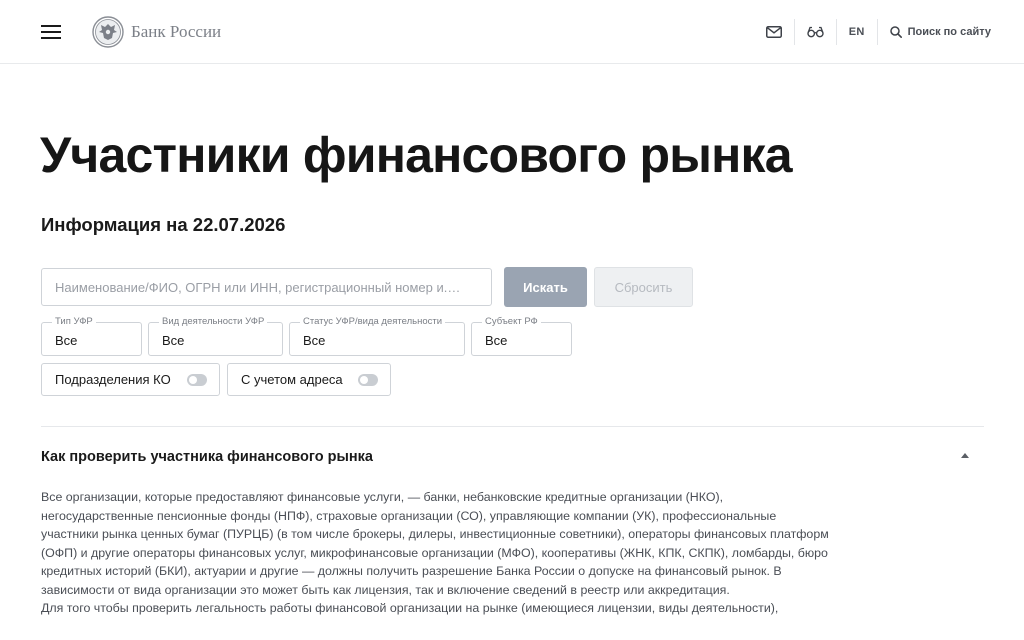 This screenshot has width=1024, height=640. I want to click on glasses-icon, so click(815, 32).